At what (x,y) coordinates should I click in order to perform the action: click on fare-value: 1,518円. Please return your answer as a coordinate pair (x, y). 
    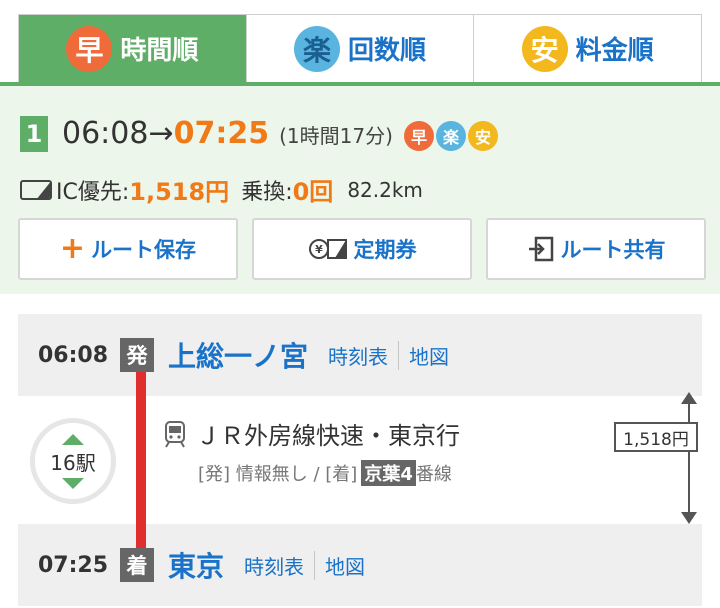
    Looking at the image, I should click on (179, 192).